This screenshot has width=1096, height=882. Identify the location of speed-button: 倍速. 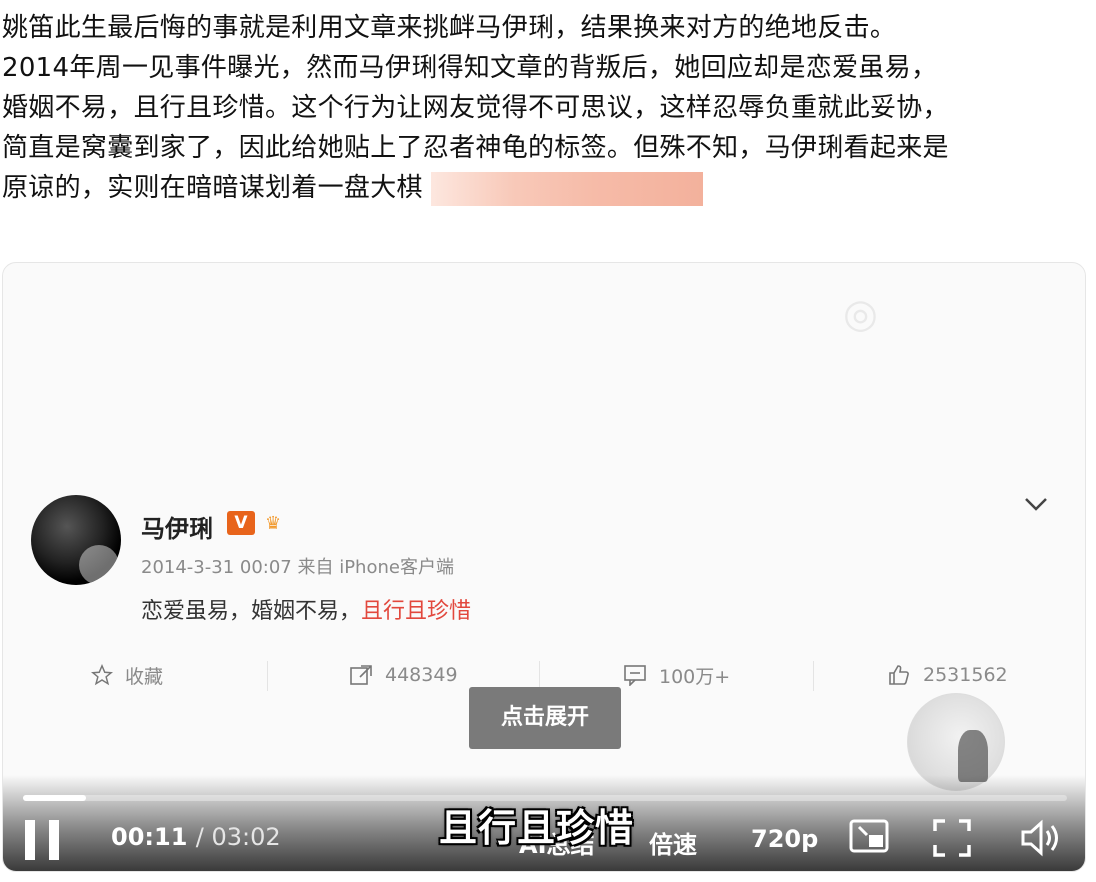
(673, 842).